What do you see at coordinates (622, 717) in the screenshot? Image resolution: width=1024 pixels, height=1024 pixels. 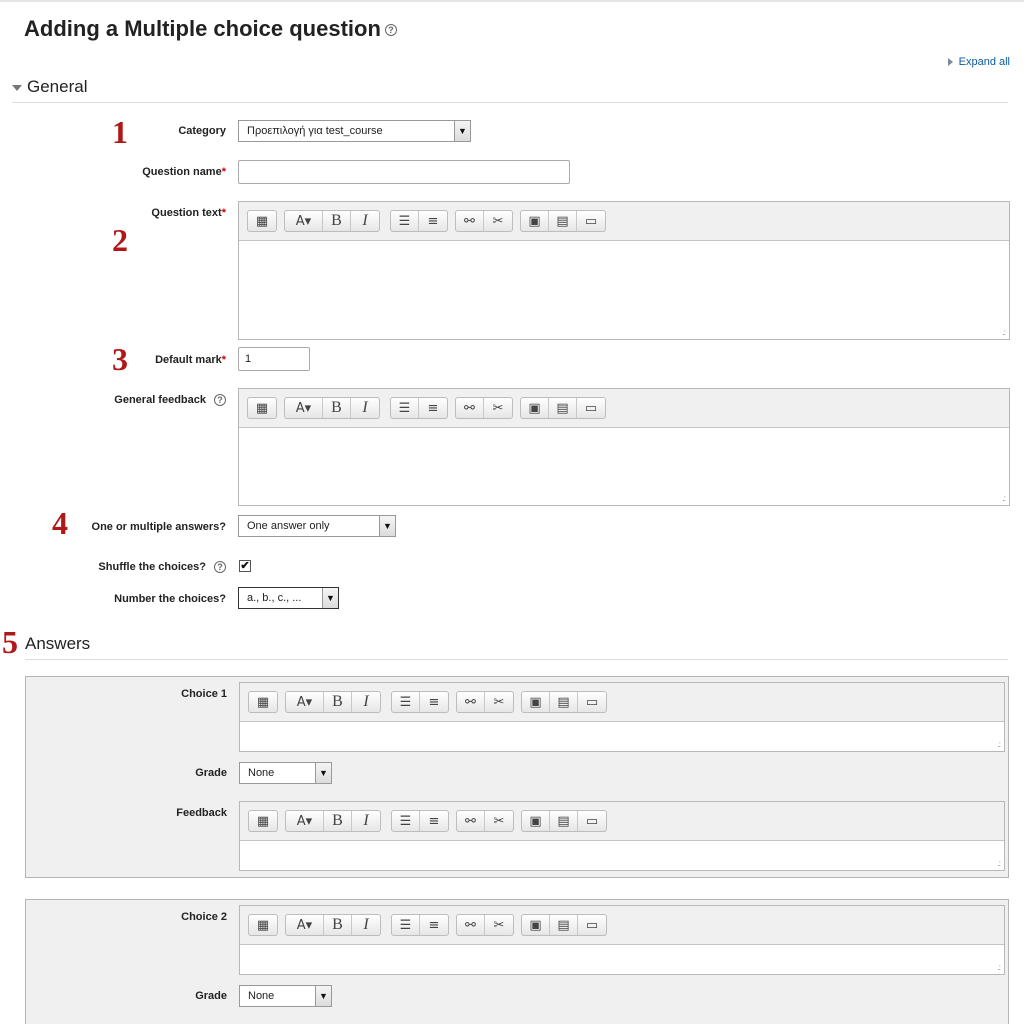 I see `choice-1-editor: ▦ A▾ B I ☰ ≡ ⚯ ✂ ▣ ▤ ▭ .:` at bounding box center [622, 717].